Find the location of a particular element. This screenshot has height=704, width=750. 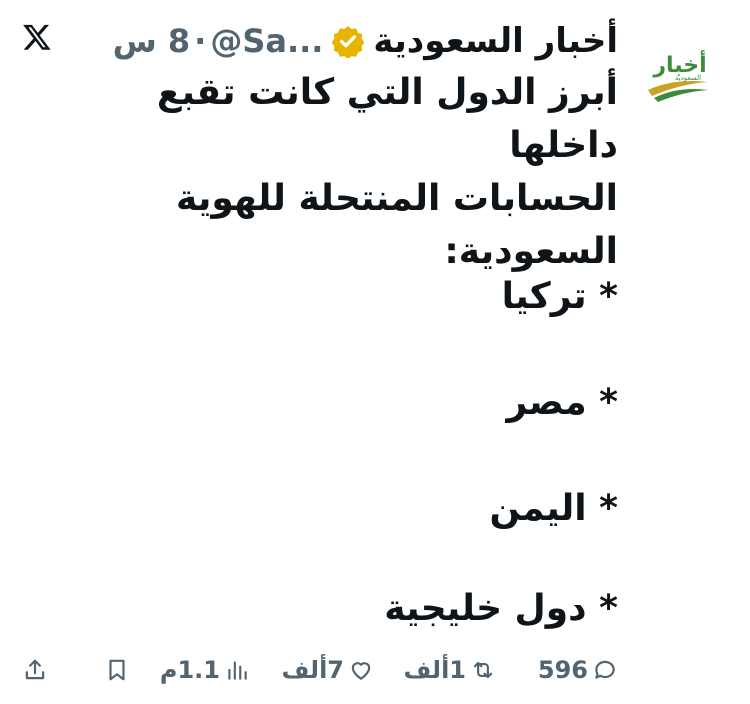

bookmark-button is located at coordinates (117, 670).